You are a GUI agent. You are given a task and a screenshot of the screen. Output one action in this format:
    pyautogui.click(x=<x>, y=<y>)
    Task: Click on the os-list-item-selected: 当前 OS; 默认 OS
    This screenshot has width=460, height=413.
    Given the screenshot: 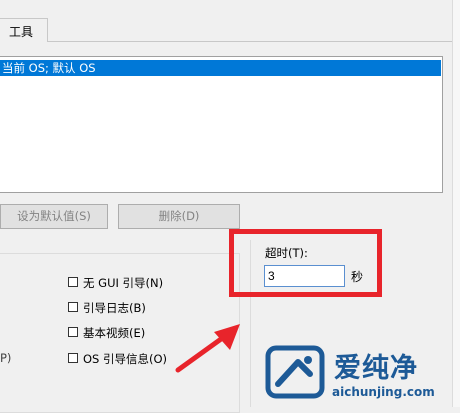 What is the action you would take?
    pyautogui.click(x=220, y=68)
    